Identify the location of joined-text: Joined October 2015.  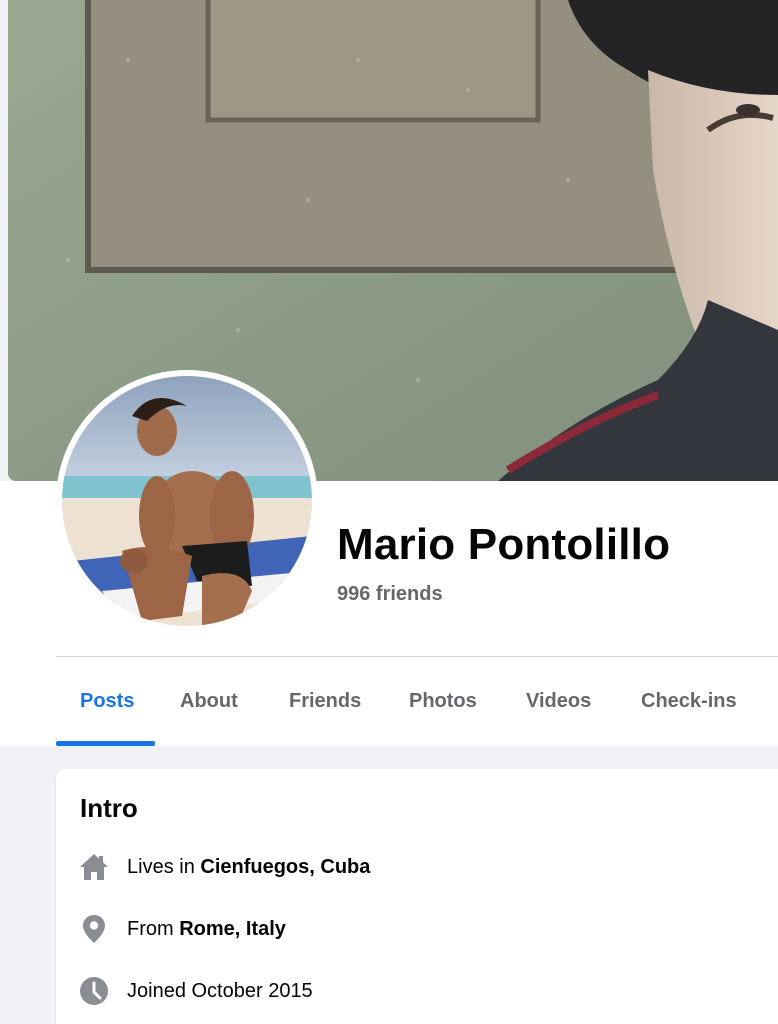
(220, 990).